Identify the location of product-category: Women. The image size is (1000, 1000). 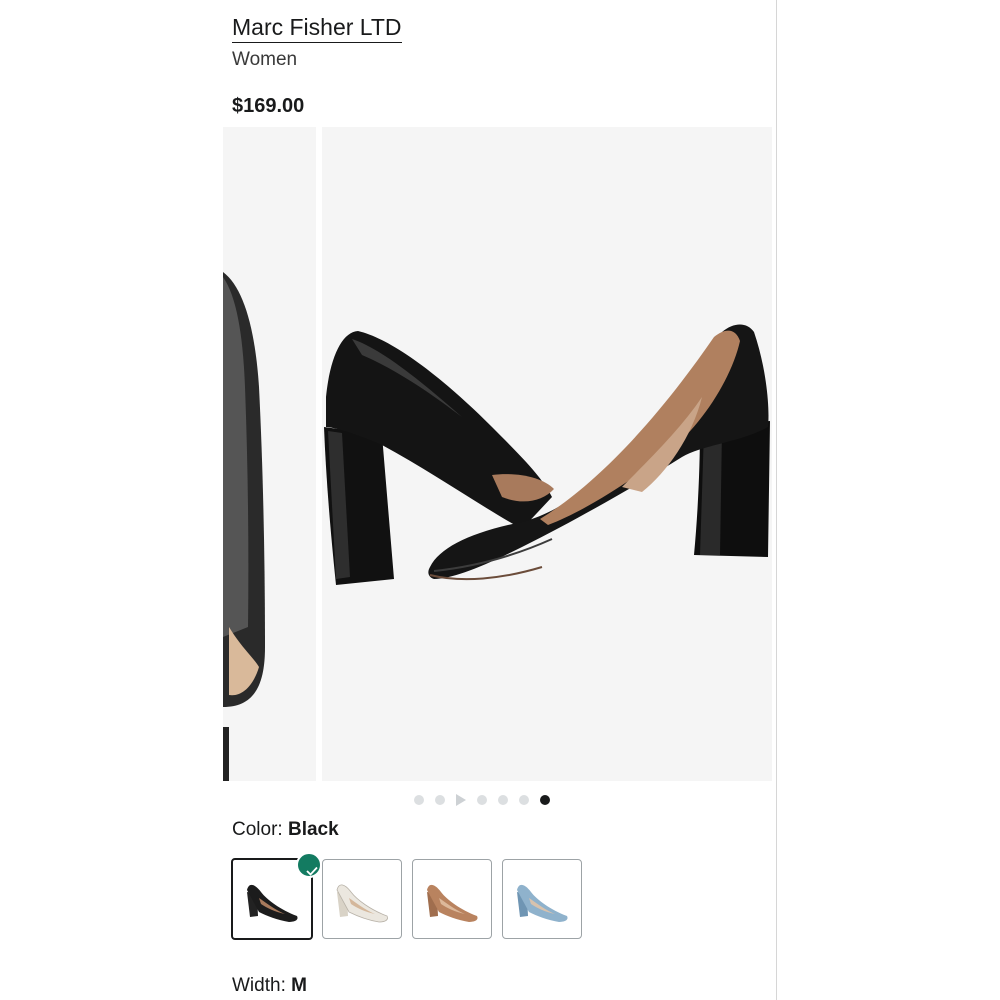
(265, 59).